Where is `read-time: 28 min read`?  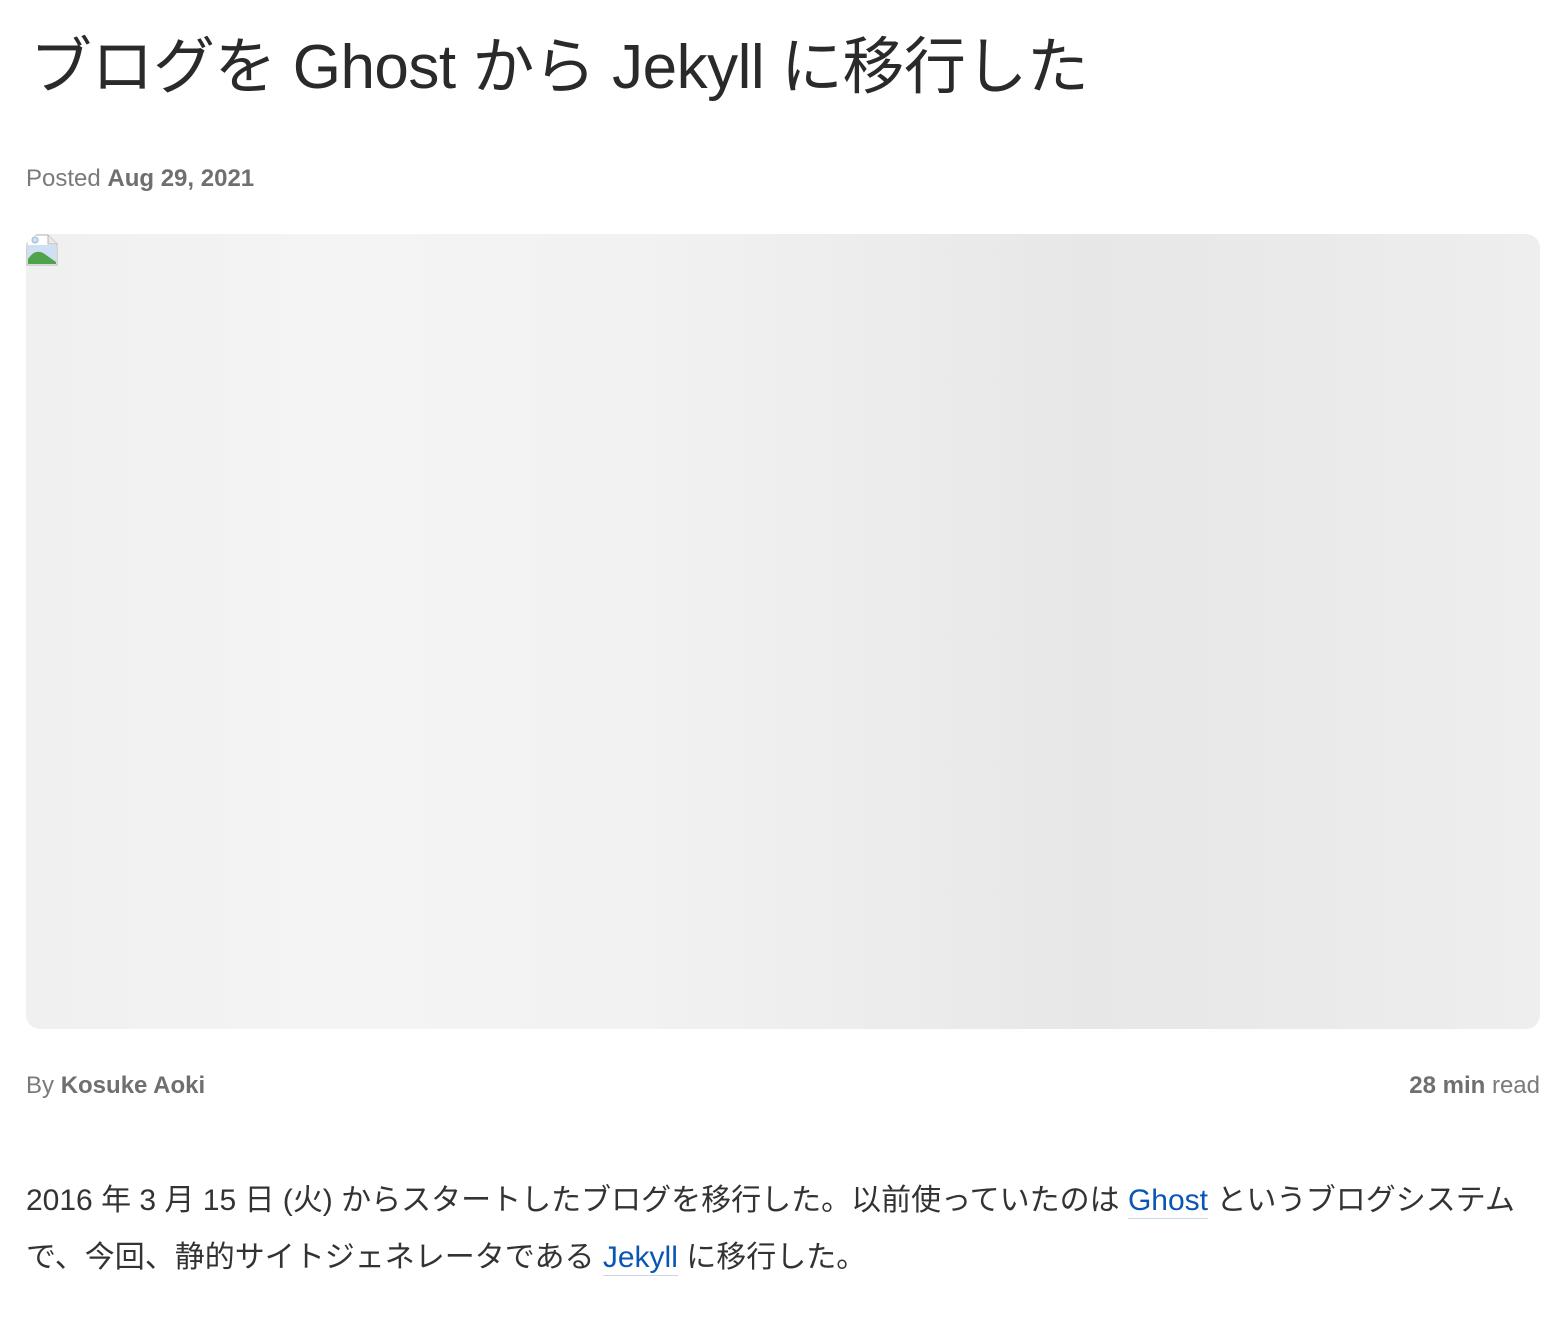 read-time: 28 min read is located at coordinates (1474, 1086).